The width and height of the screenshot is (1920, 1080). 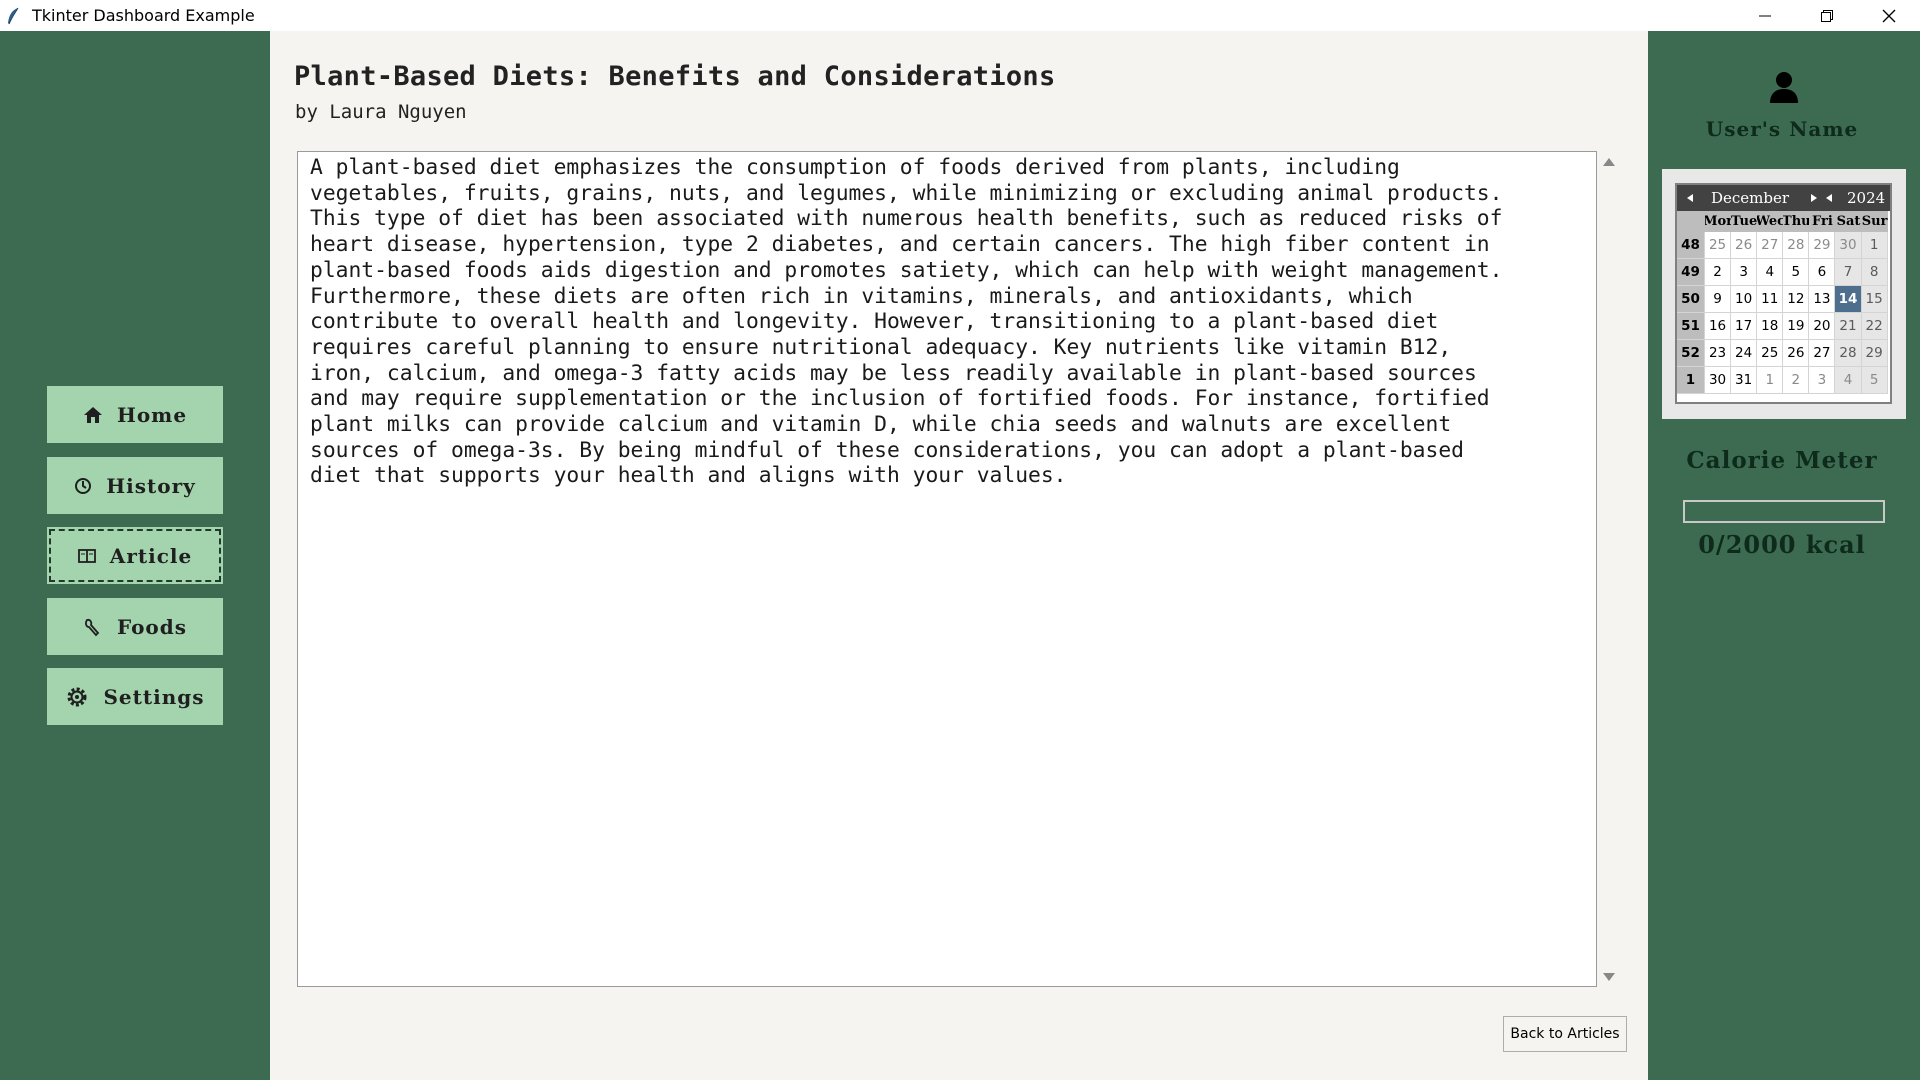 I want to click on prev-year-arrow-icon, so click(x=1829, y=198).